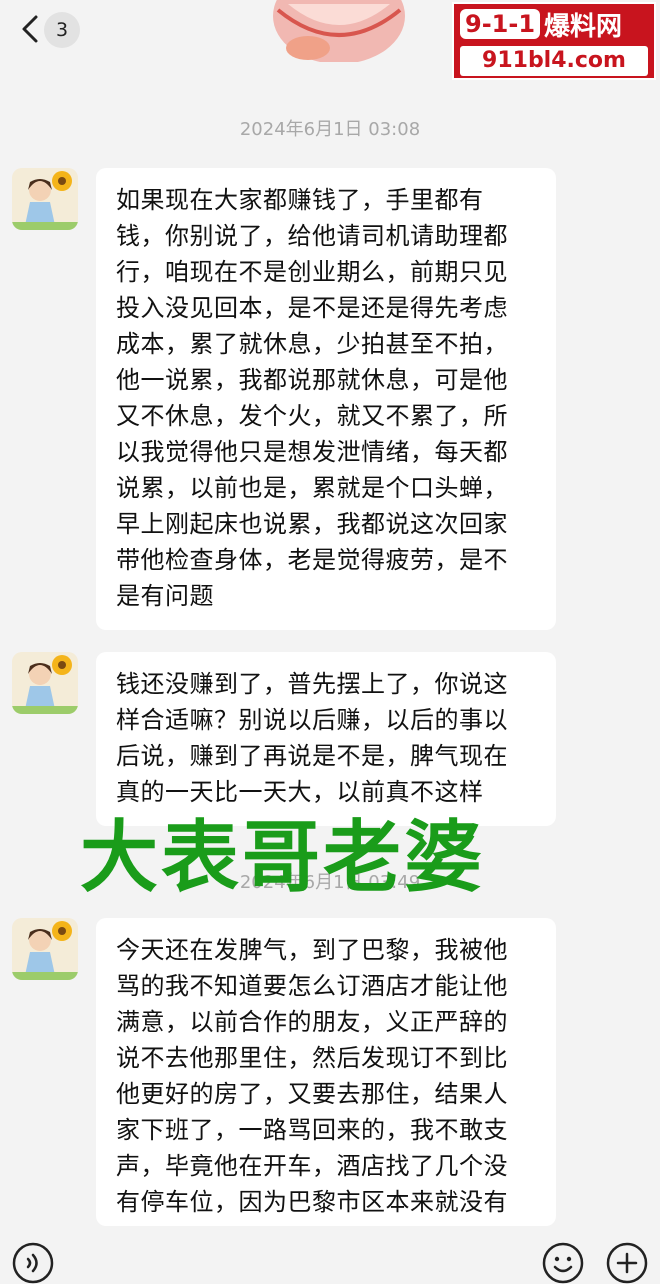  I want to click on message-line: 后说，赚到了再说是不是，脾气现在, so click(312, 756).